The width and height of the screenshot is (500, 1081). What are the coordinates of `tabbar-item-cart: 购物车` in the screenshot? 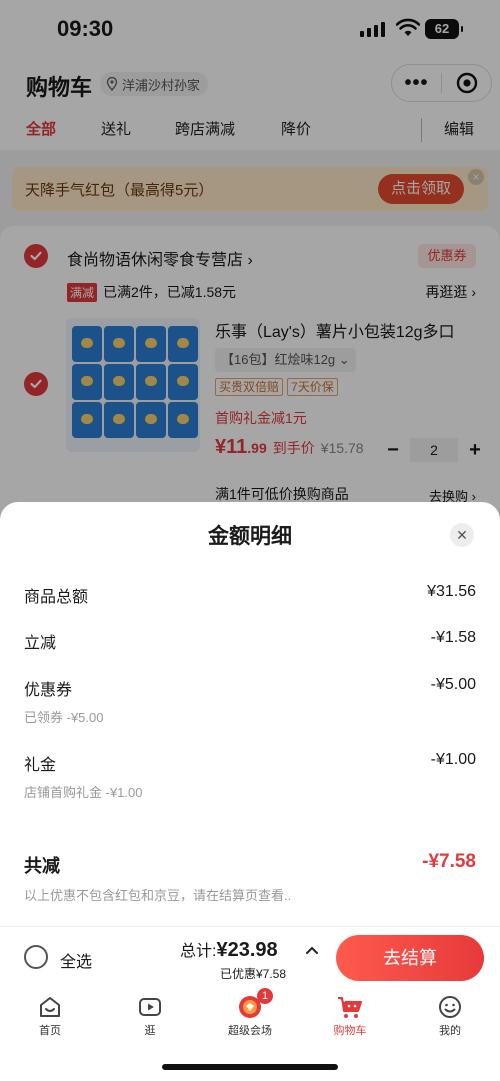 It's located at (350, 1016).